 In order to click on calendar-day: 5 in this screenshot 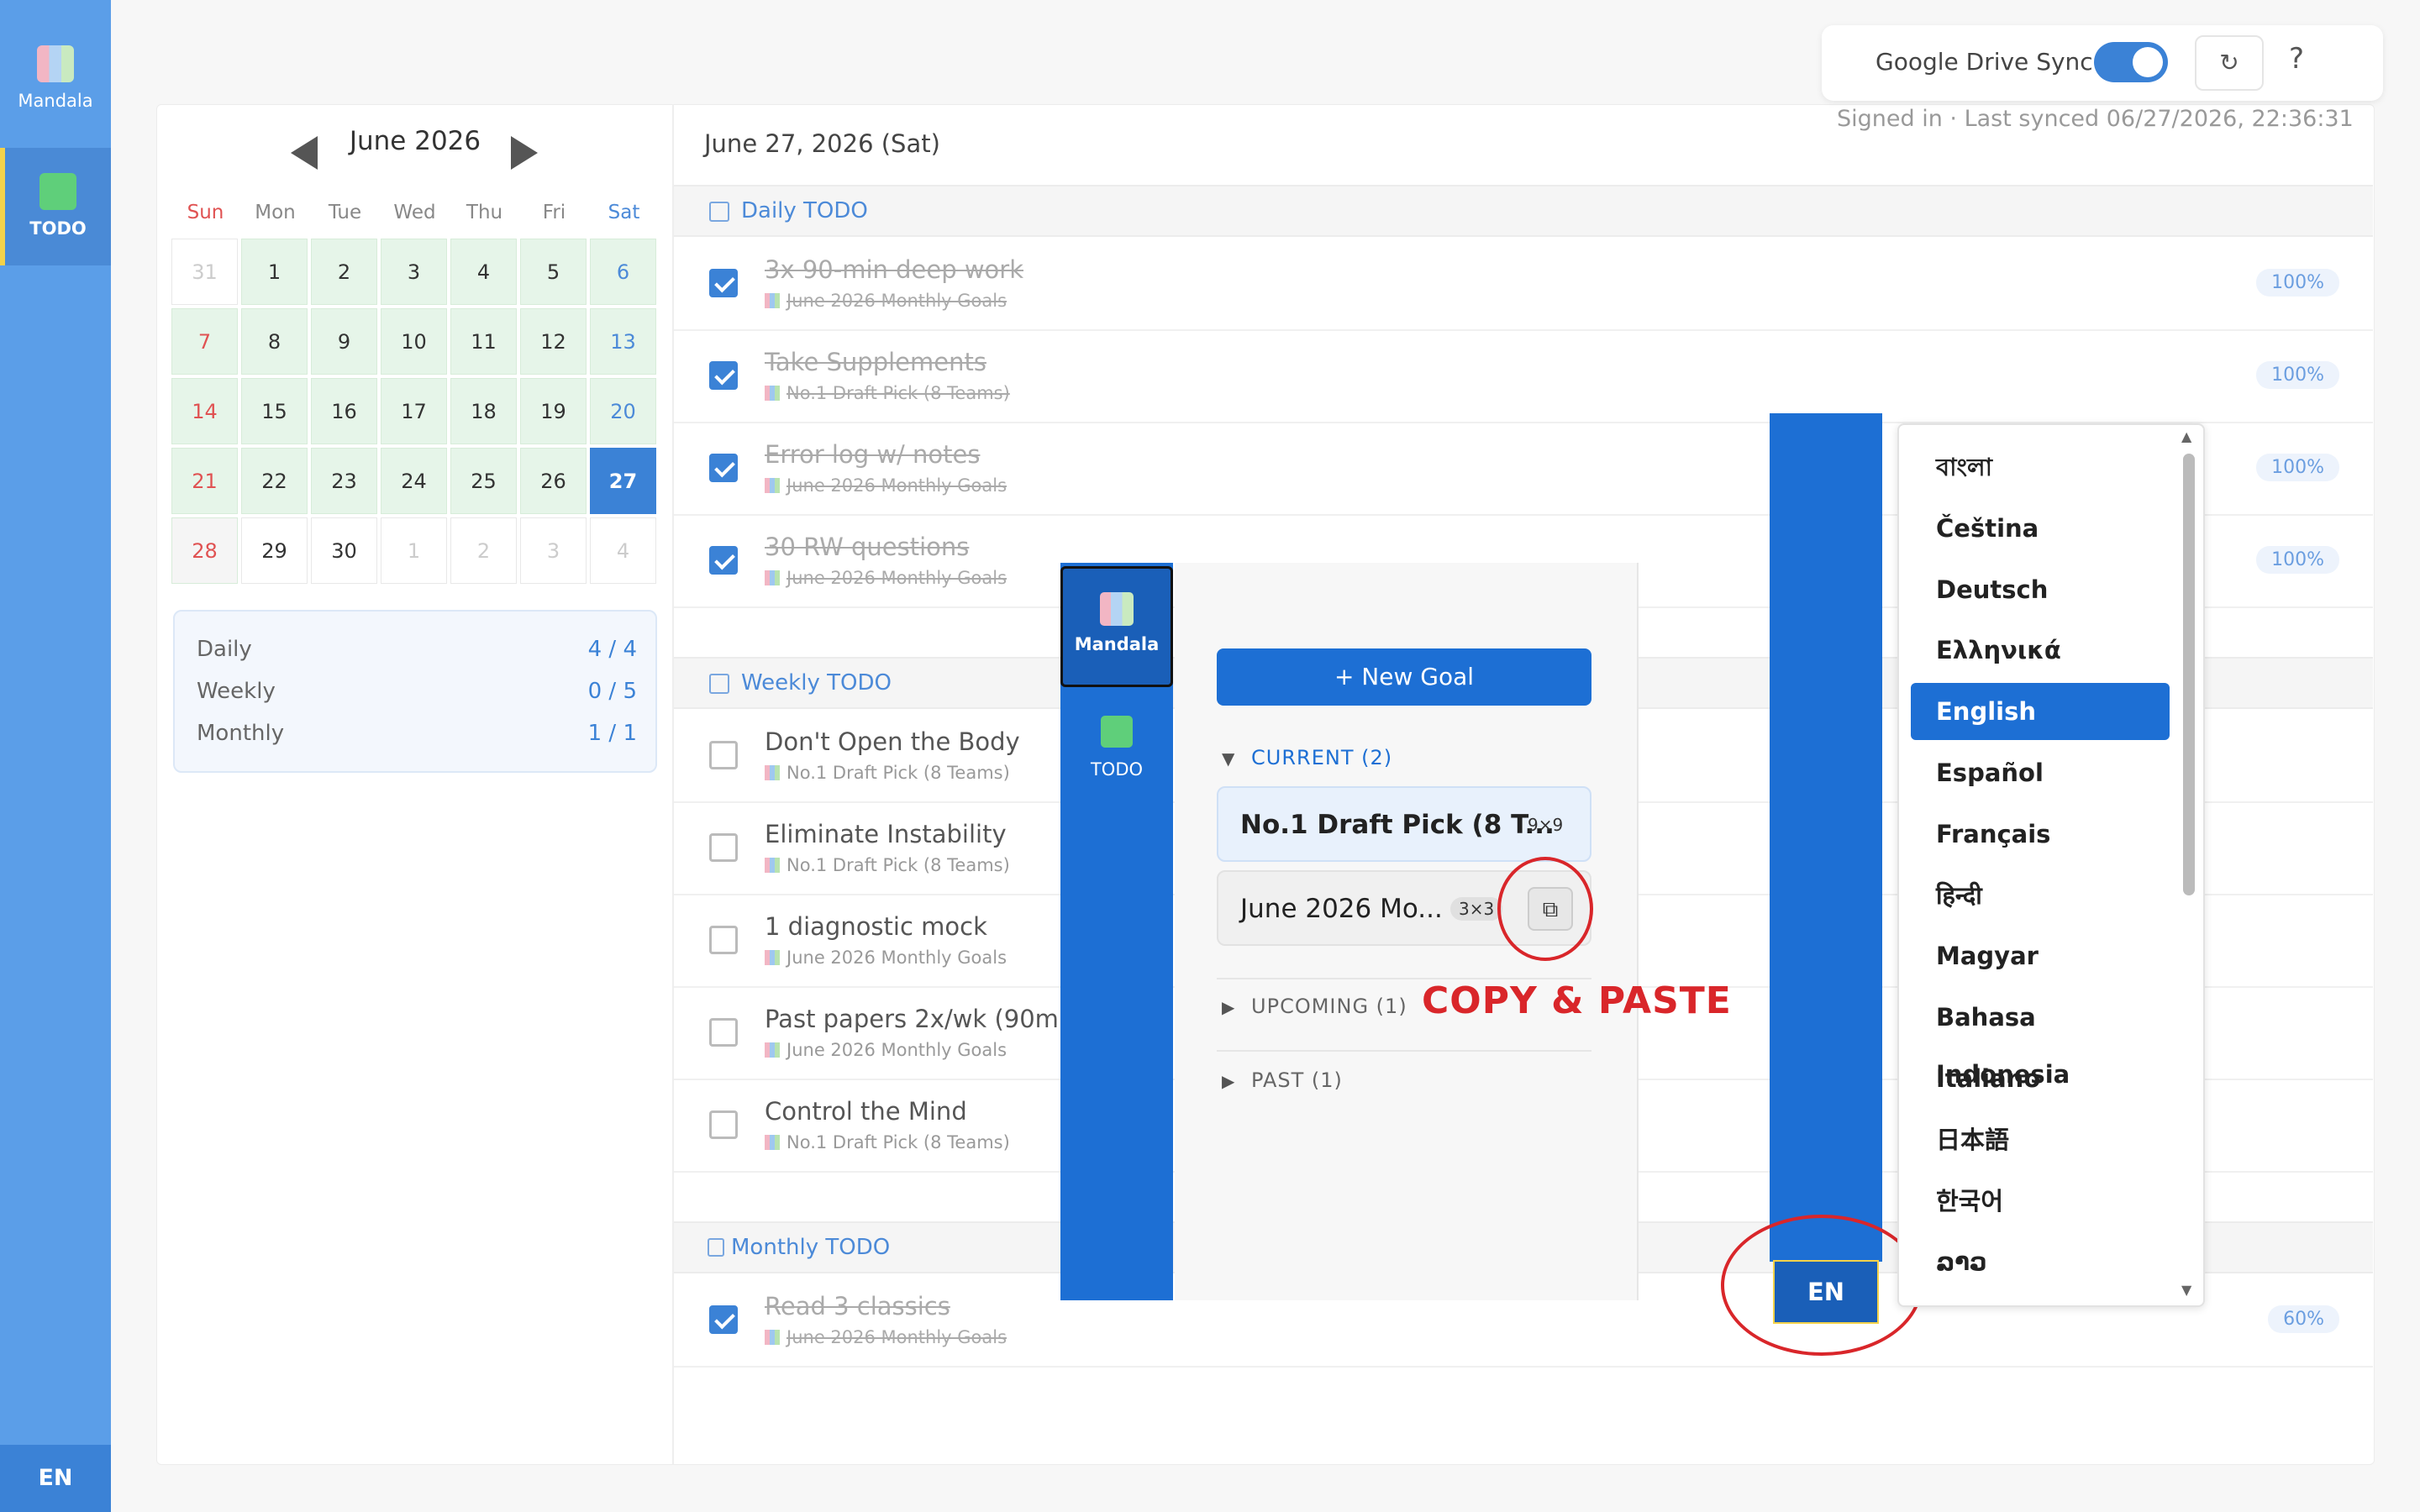, I will do `click(553, 272)`.